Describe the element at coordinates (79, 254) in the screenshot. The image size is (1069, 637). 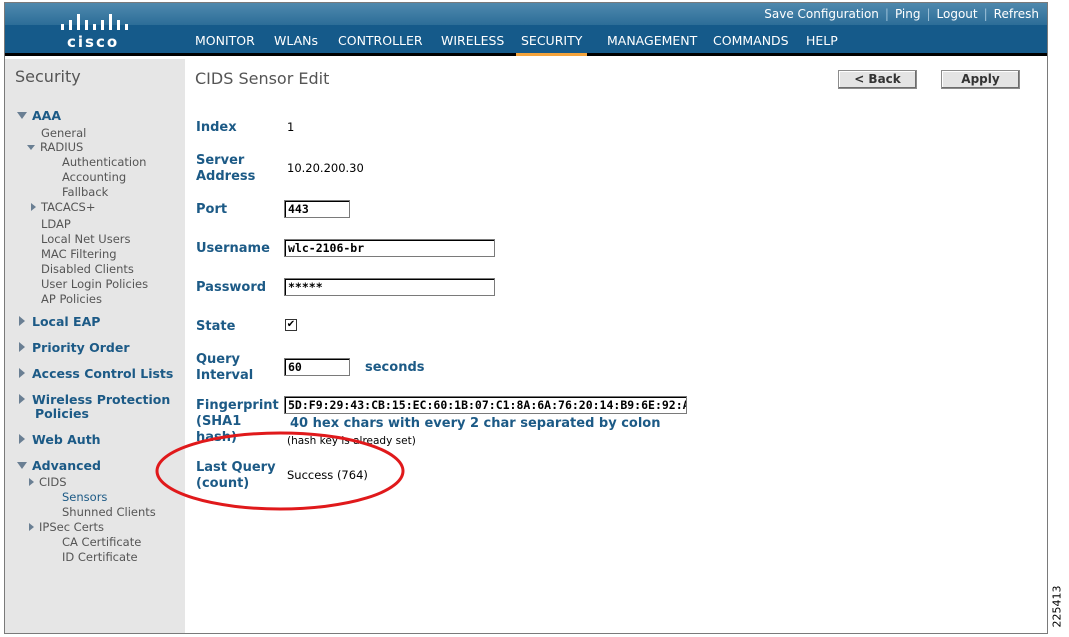
I see `sidebar-item-mac-filtering: MAC Filtering` at that location.